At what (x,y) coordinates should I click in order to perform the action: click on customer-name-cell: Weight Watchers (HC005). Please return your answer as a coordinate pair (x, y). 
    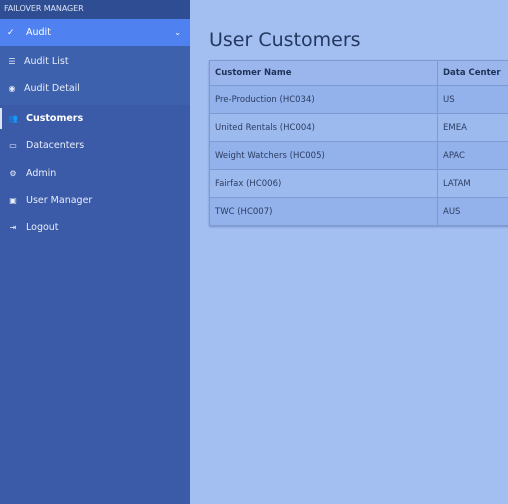
    Looking at the image, I should click on (323, 155).